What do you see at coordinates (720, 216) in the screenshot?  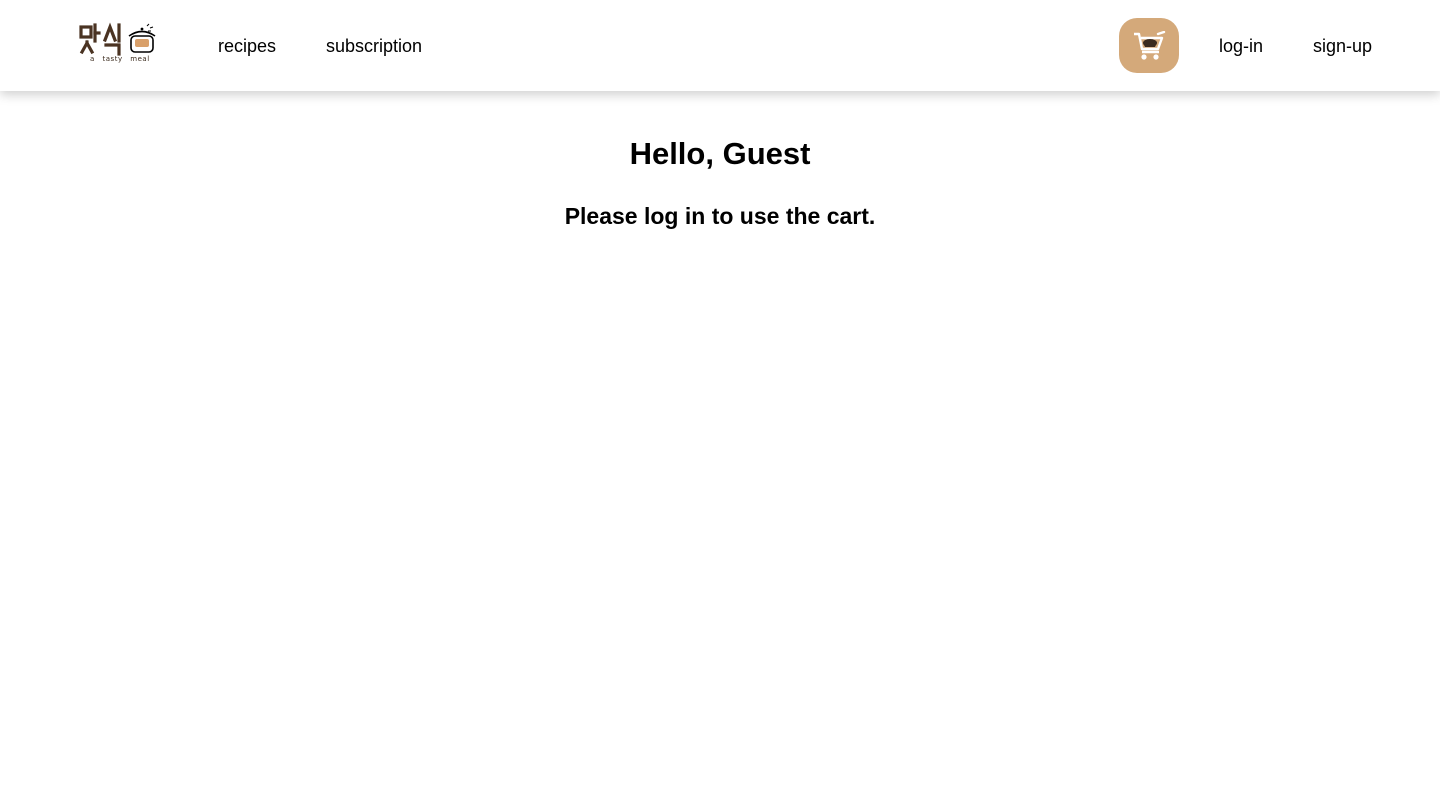 I see `login-required-message: Please log in to use the cart.` at bounding box center [720, 216].